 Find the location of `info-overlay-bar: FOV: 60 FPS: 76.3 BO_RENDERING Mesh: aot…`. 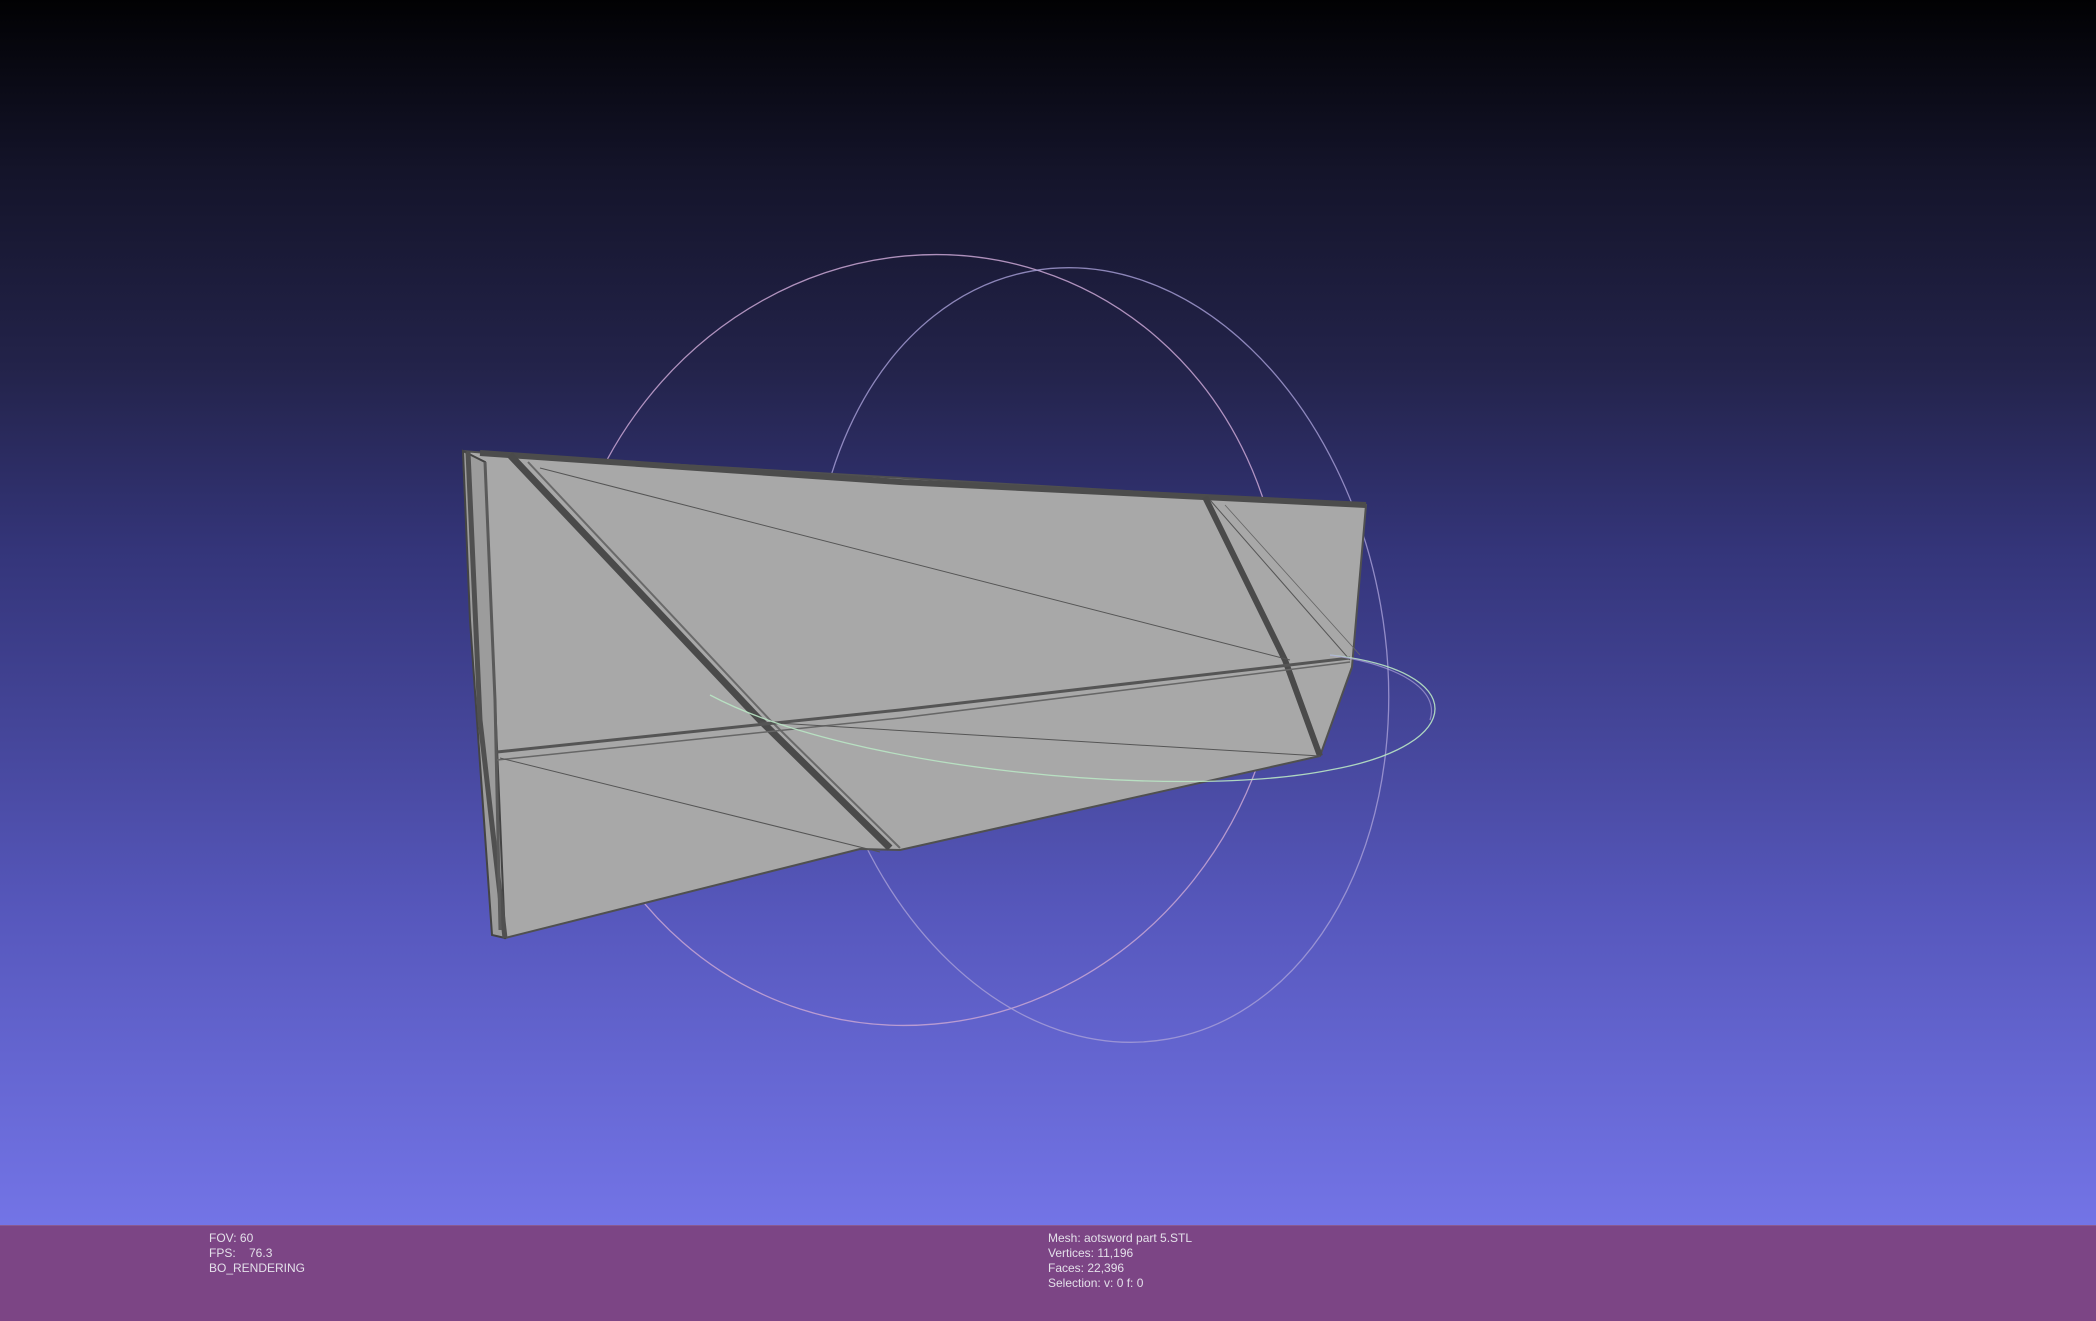

info-overlay-bar: FOV: 60 FPS: 76.3 BO_RENDERING Mesh: aot… is located at coordinates (1048, 1273).